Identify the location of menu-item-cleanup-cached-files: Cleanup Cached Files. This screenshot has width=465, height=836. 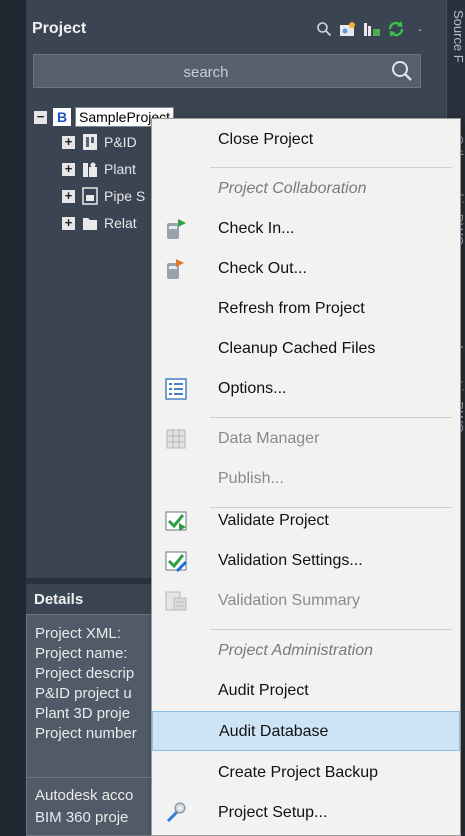
(306, 349).